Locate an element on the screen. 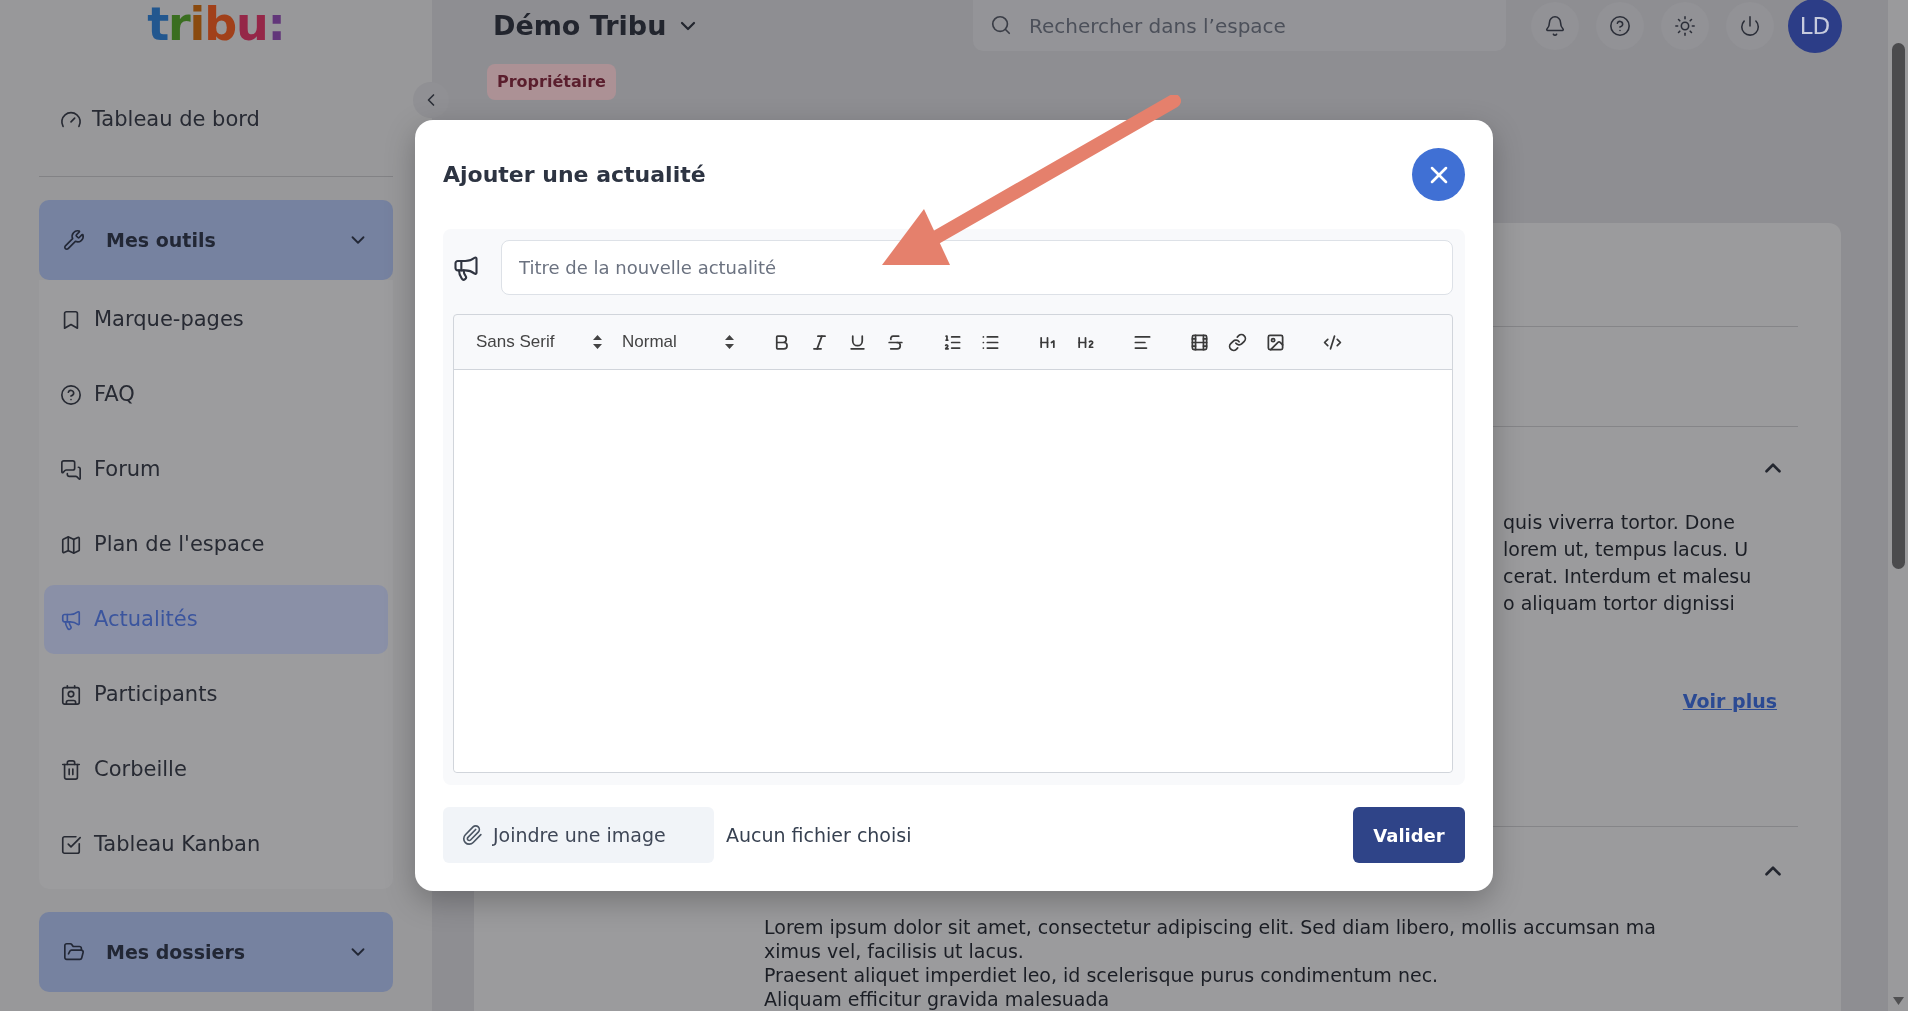  film-icon is located at coordinates (1199, 342).